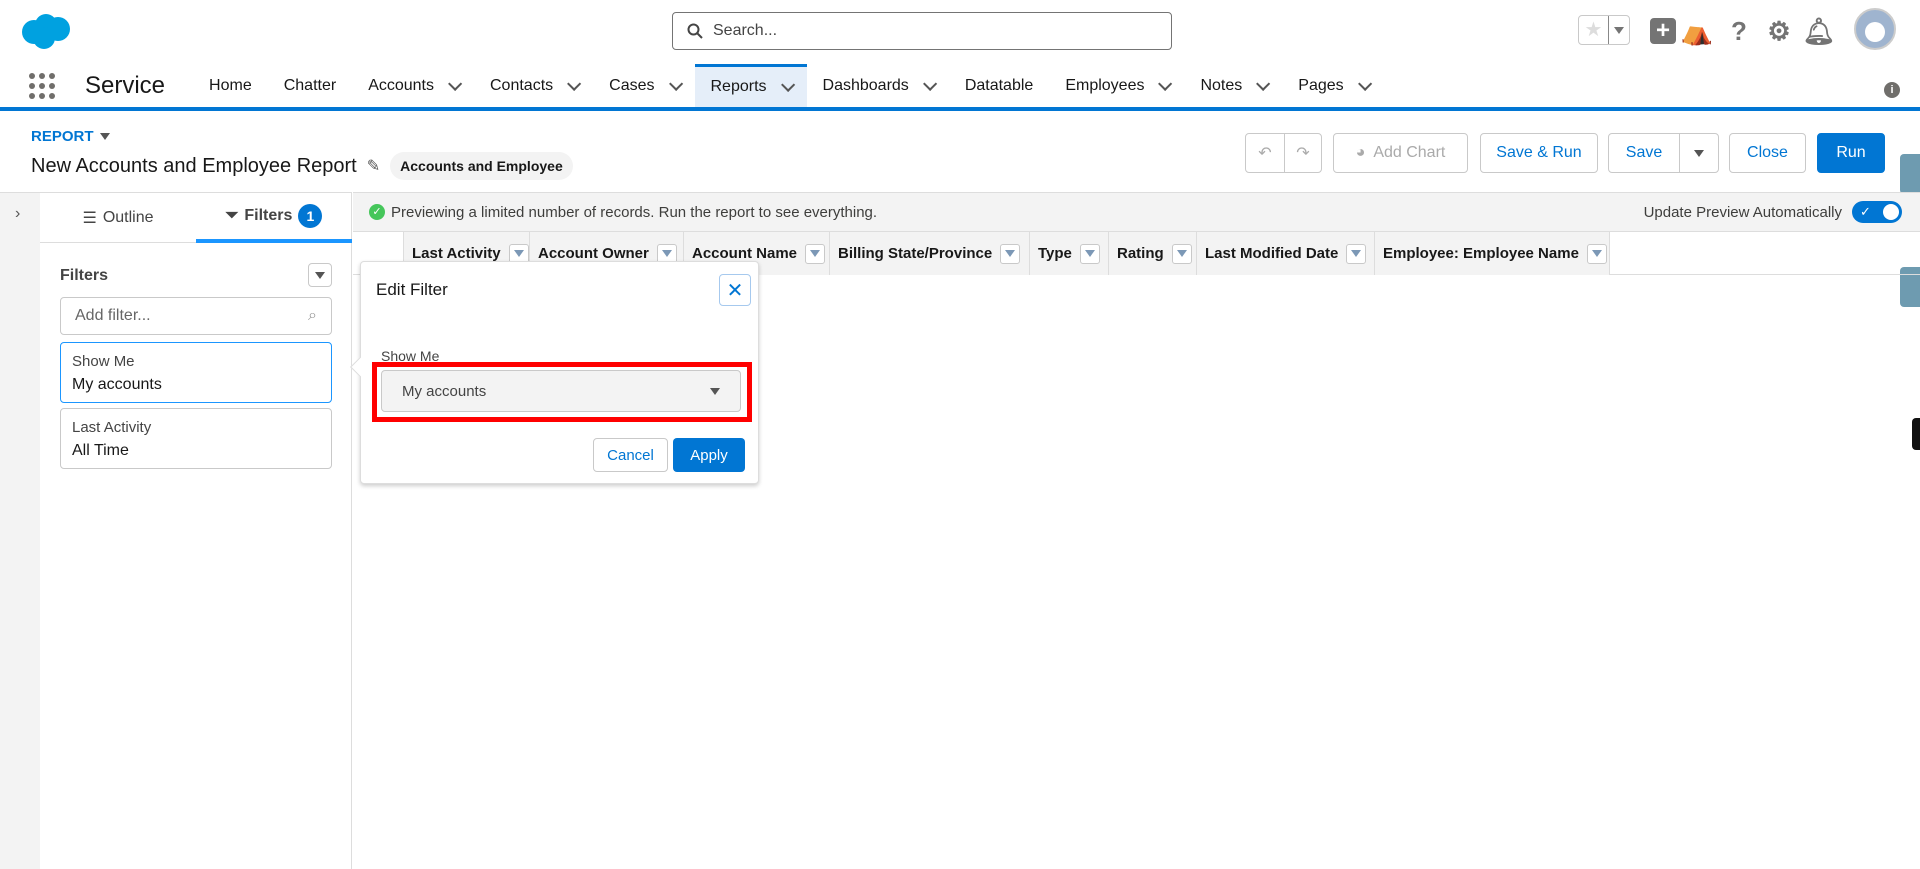  Describe the element at coordinates (196, 438) in the screenshot. I see `filter-card-last-activity: Last Activity All Time` at that location.